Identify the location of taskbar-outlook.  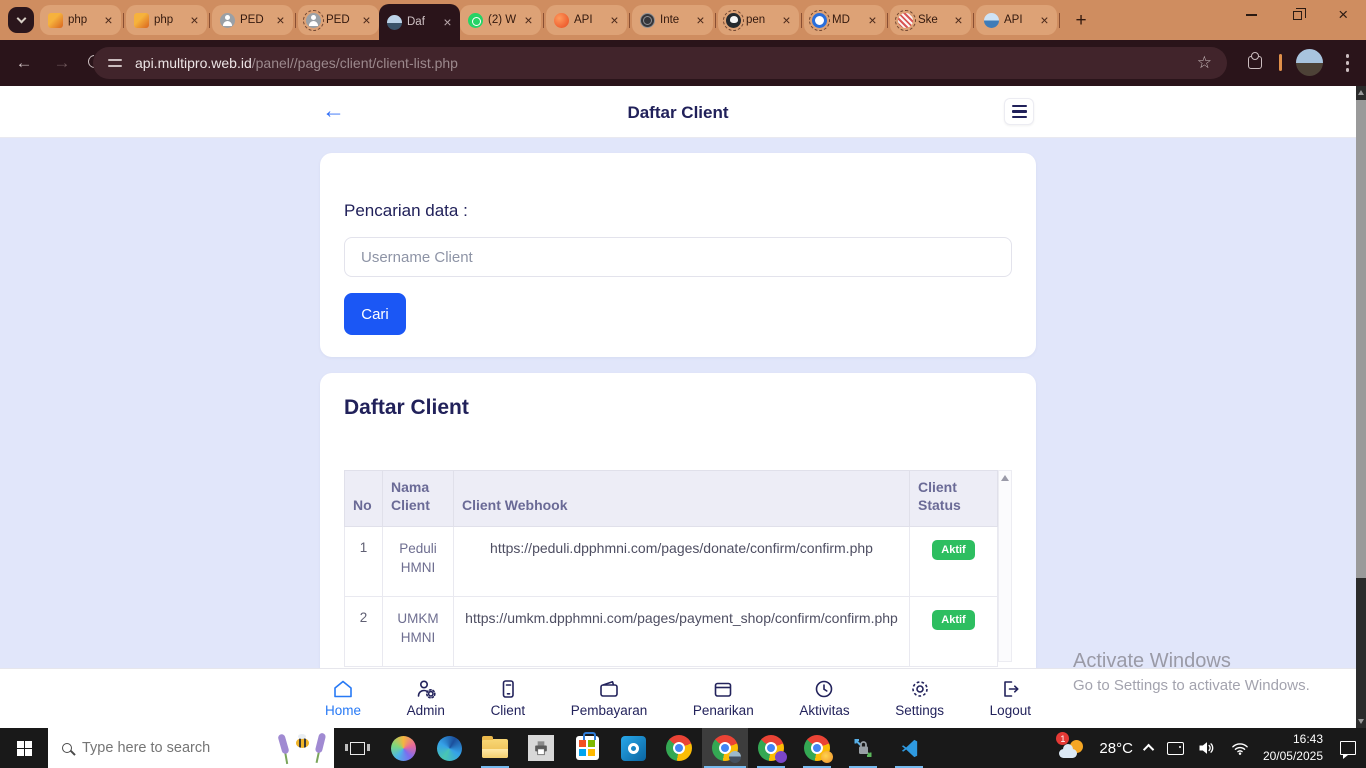
(633, 748).